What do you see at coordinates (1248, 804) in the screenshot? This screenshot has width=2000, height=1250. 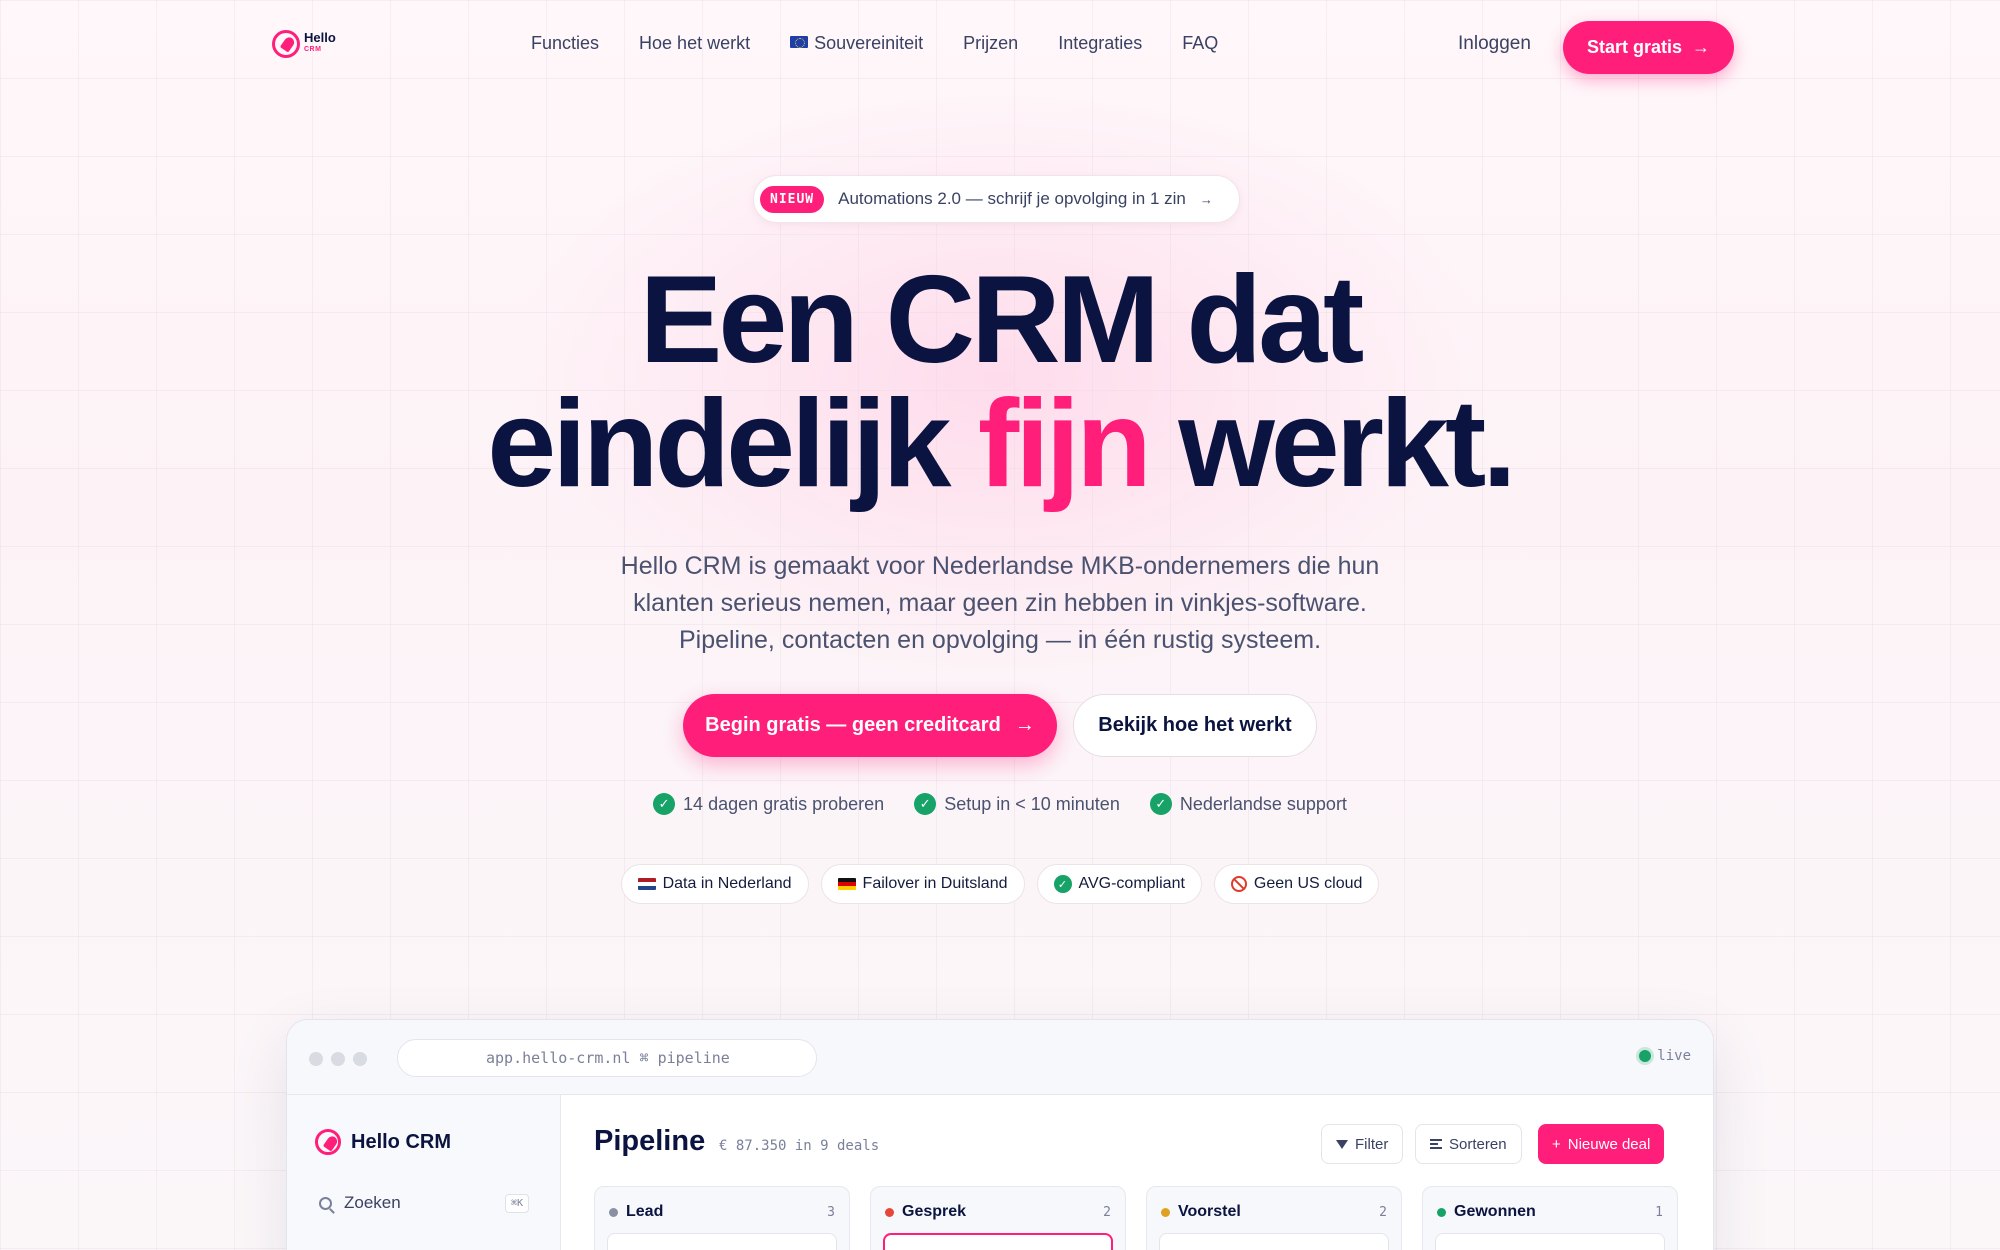 I see `benefit-item: ✓ Nederlandse support` at bounding box center [1248, 804].